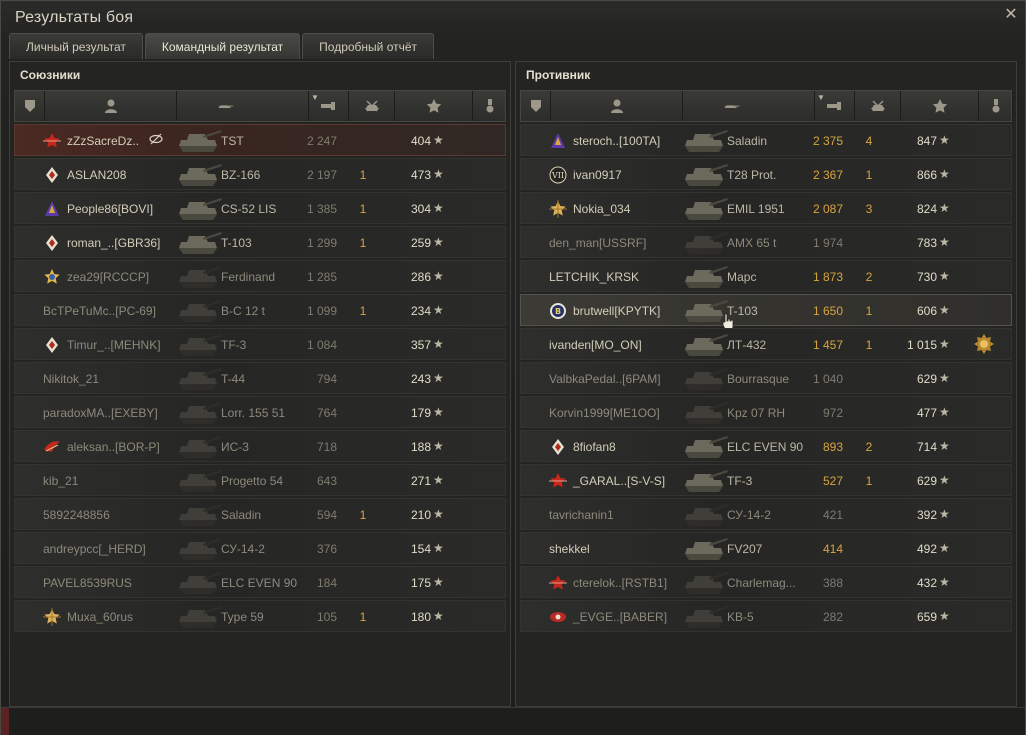  Describe the element at coordinates (260, 242) in the screenshot. I see `allies-player-row: roman_..[GBR36] T-103 1 299 1 259 ★` at that location.